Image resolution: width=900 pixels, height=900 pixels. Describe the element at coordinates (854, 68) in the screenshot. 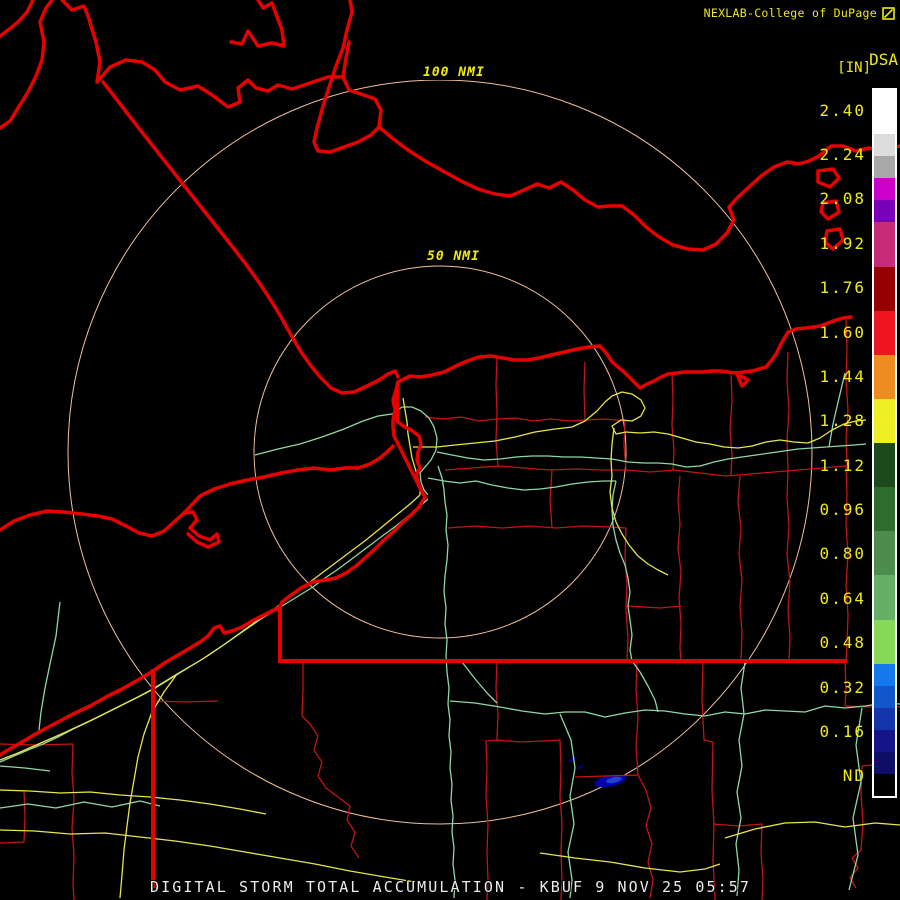

I see `units-label: [IN]` at that location.